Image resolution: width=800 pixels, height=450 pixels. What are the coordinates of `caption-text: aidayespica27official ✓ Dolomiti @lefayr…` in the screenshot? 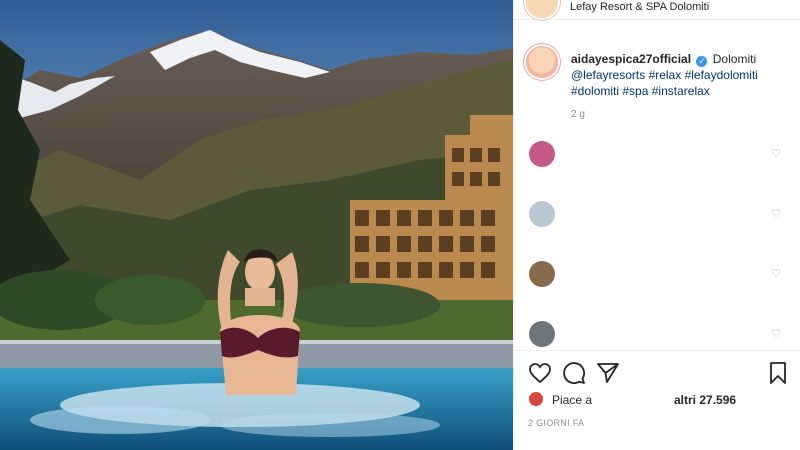 It's located at (685, 75).